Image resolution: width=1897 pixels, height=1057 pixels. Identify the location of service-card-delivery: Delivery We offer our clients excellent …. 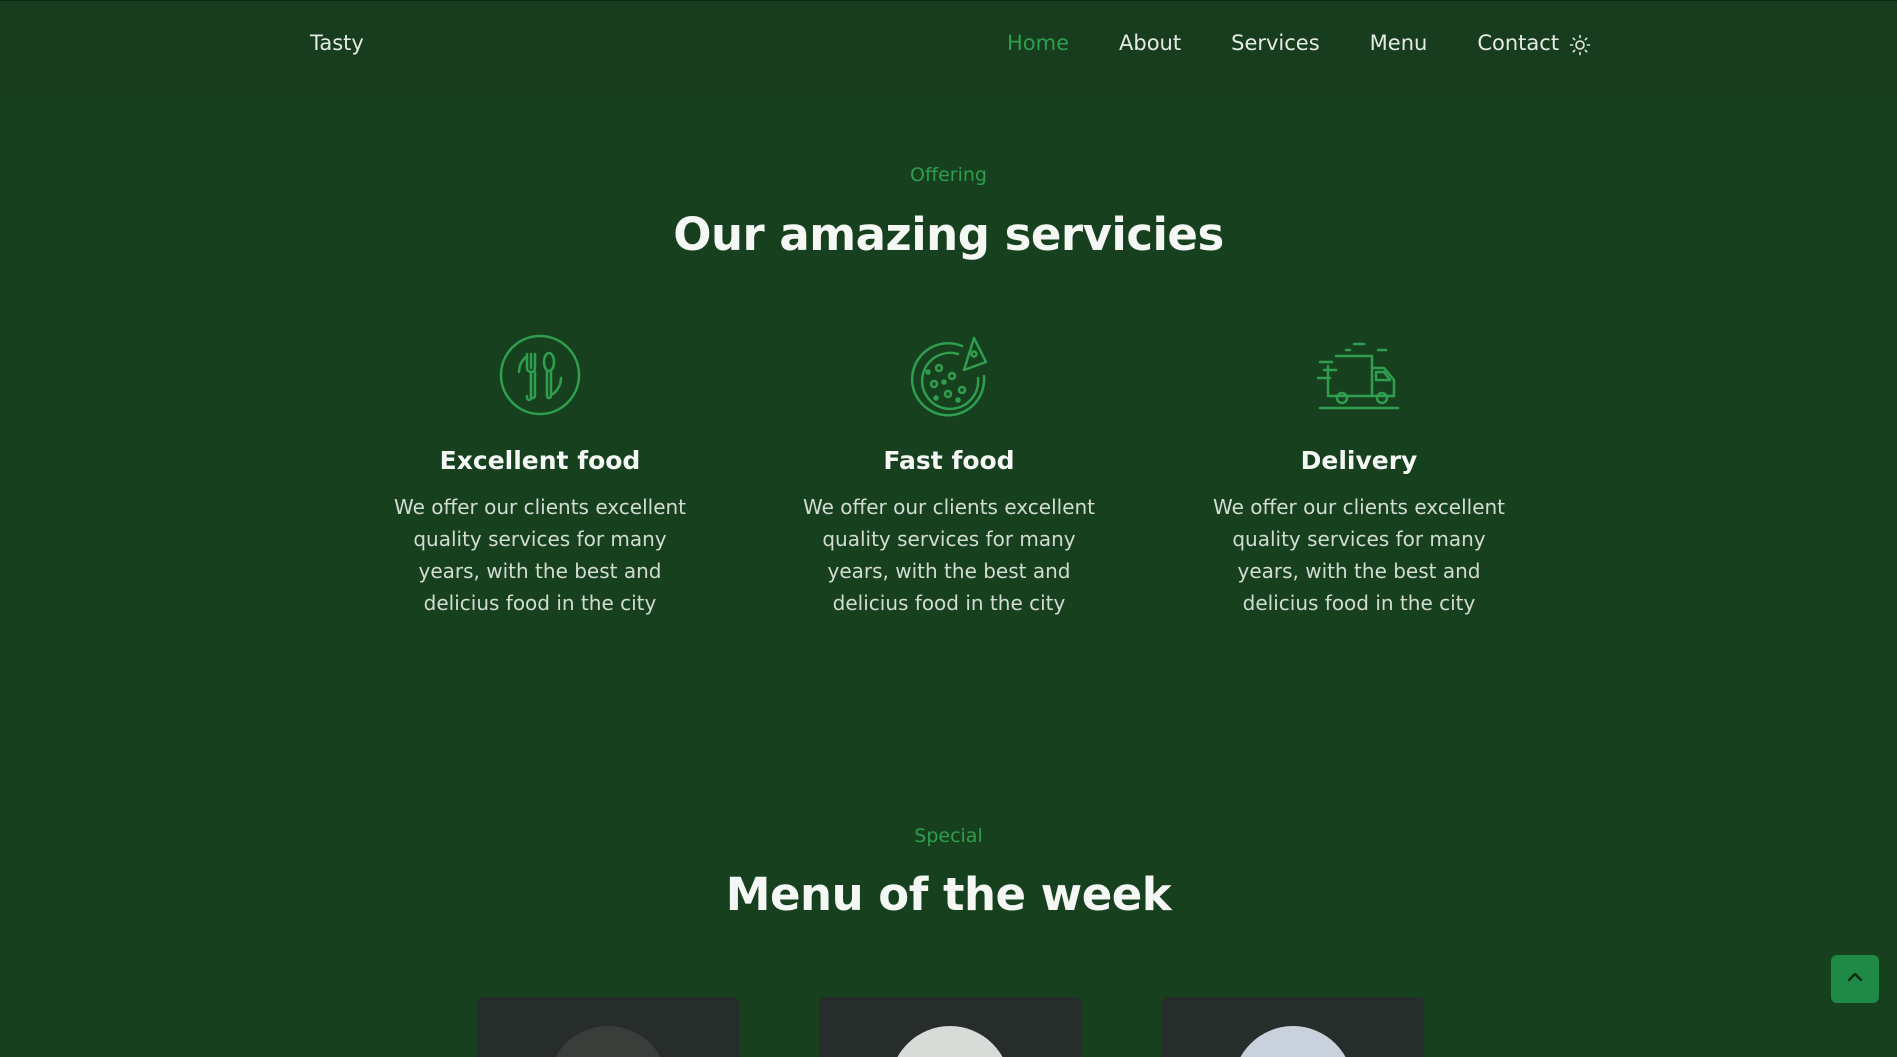
(1359, 475).